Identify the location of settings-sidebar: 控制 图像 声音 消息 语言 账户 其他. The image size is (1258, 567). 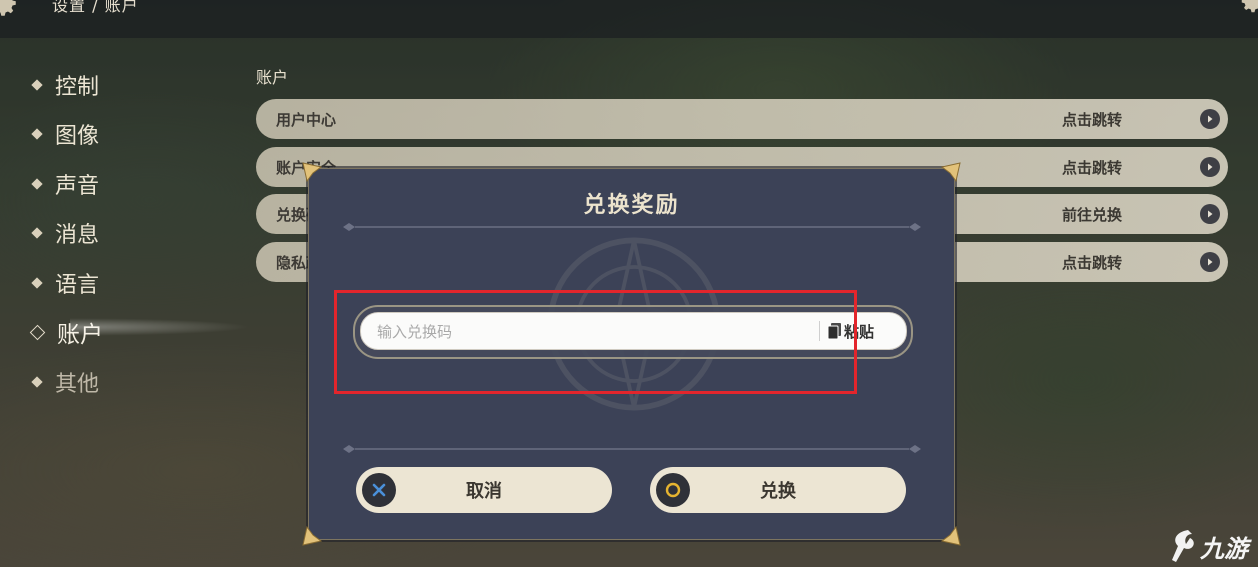
(65, 233).